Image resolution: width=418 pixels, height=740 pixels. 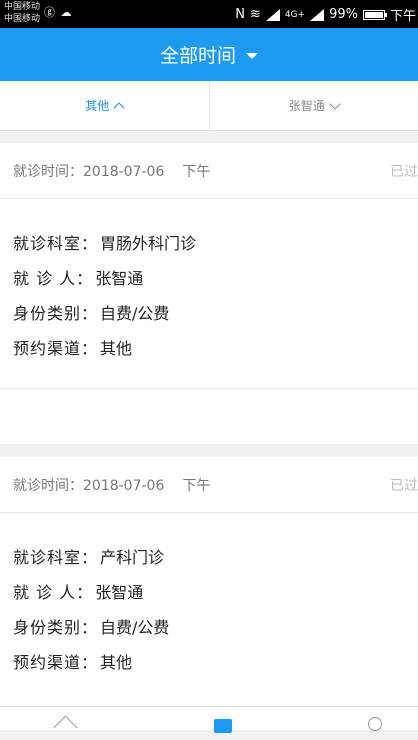 What do you see at coordinates (343, 14) in the screenshot?
I see `battery-percent: 99%` at bounding box center [343, 14].